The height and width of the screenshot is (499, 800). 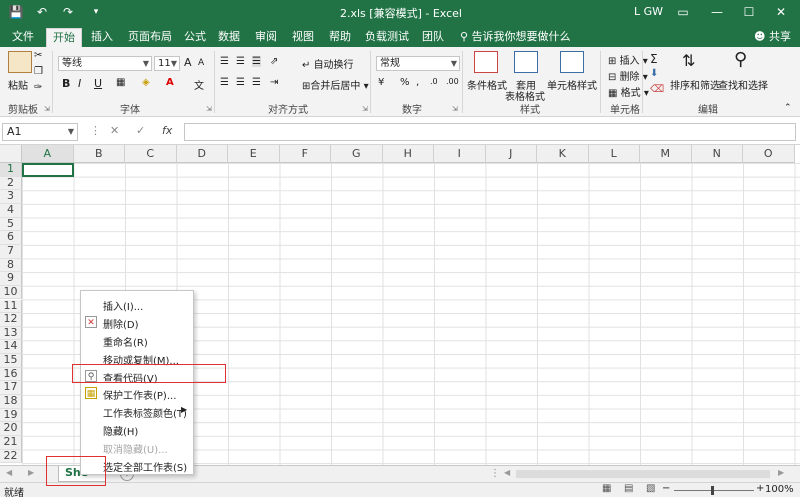 I want to click on row-header: 6, so click(x=11, y=238).